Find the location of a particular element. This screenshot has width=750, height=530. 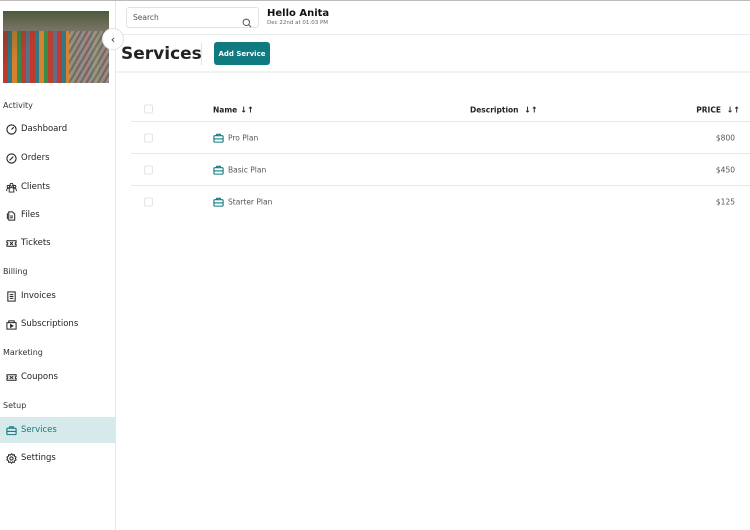

user-greeting: Hello Anita Dec 22nd at 01:03 PM is located at coordinates (298, 17).